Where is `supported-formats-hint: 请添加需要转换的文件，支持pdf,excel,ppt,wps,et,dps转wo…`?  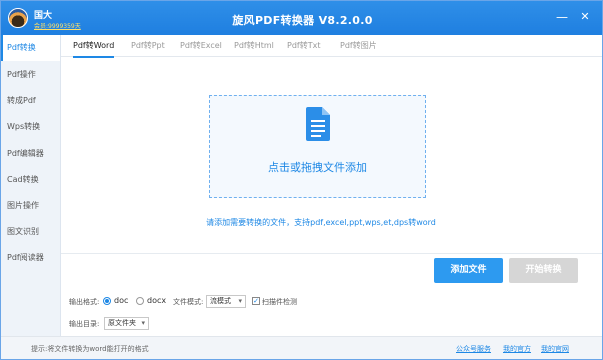 supported-formats-hint: 请添加需要转换的文件，支持pdf,excel,ppt,wps,et,dps转wo… is located at coordinates (321, 222).